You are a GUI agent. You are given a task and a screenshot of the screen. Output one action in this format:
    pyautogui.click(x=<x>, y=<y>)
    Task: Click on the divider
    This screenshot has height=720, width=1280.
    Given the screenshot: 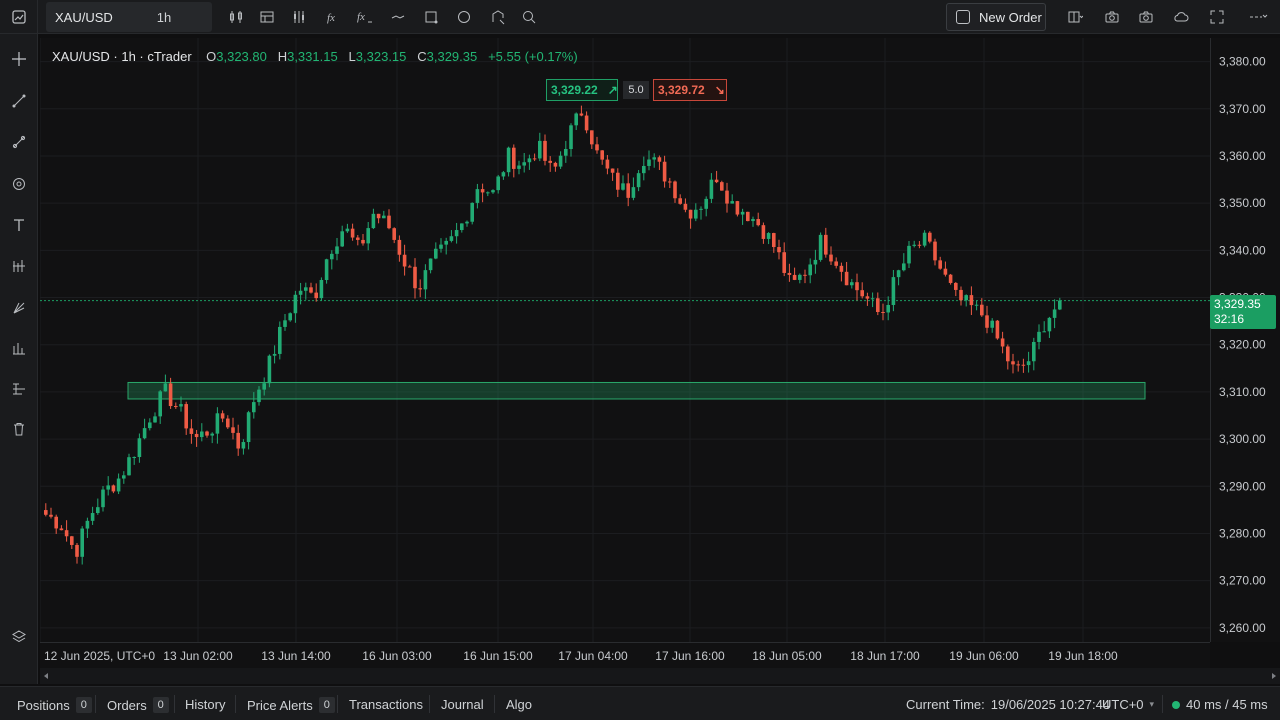 What is the action you would take?
    pyautogui.click(x=235, y=704)
    